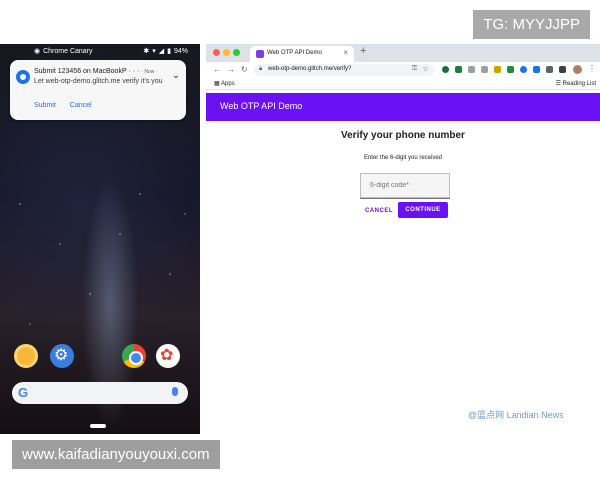  What do you see at coordinates (23, 392) in the screenshot?
I see `google-icon: G` at bounding box center [23, 392].